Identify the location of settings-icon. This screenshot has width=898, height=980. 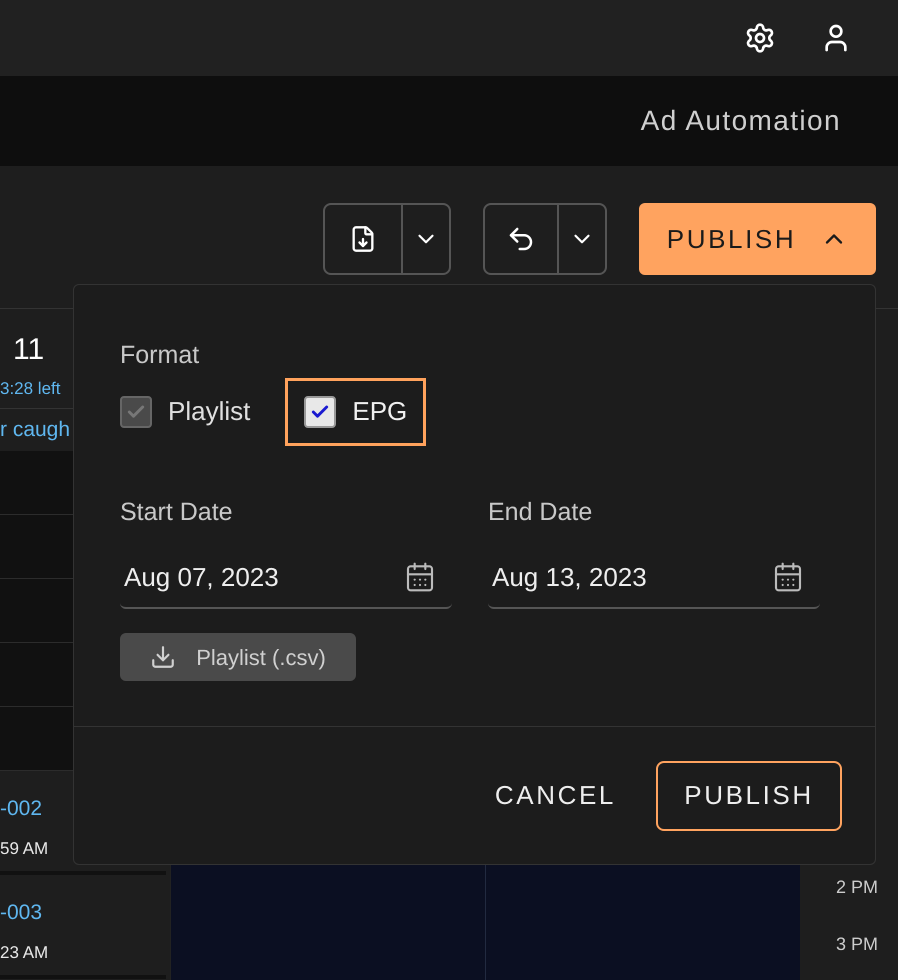
(760, 38).